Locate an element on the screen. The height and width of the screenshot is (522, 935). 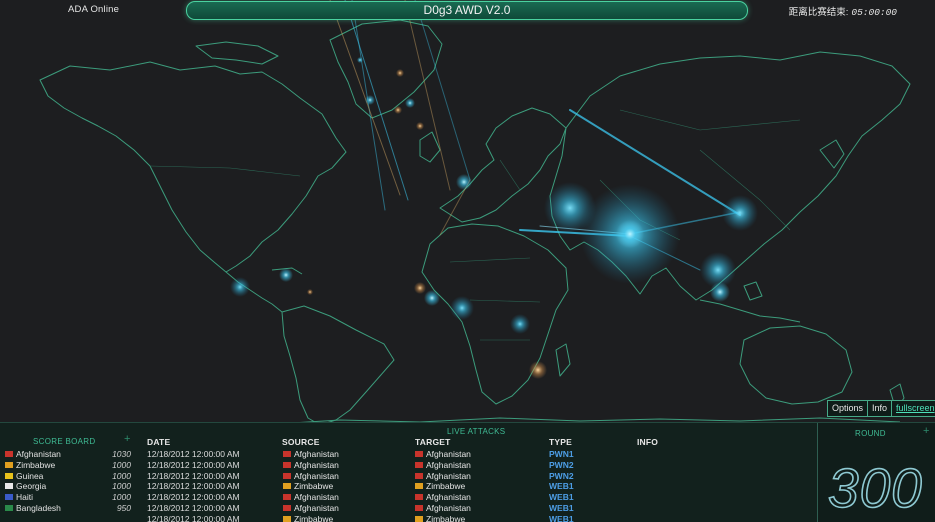
scoreboard-country: Bangladesh is located at coordinates (38, 507).